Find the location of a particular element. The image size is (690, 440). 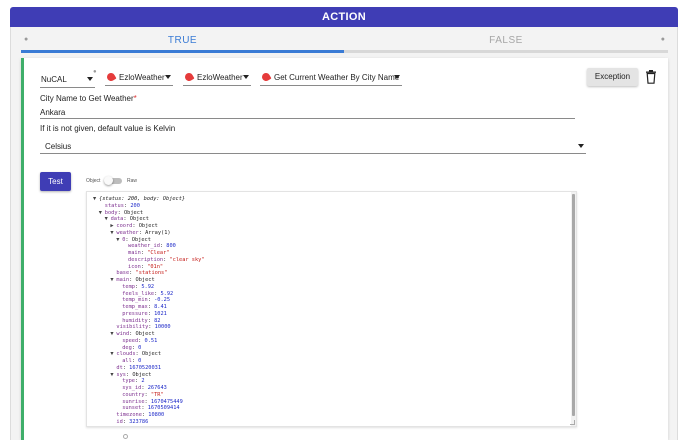

json-tree-entry: country: "TR" is located at coordinates (143, 394).